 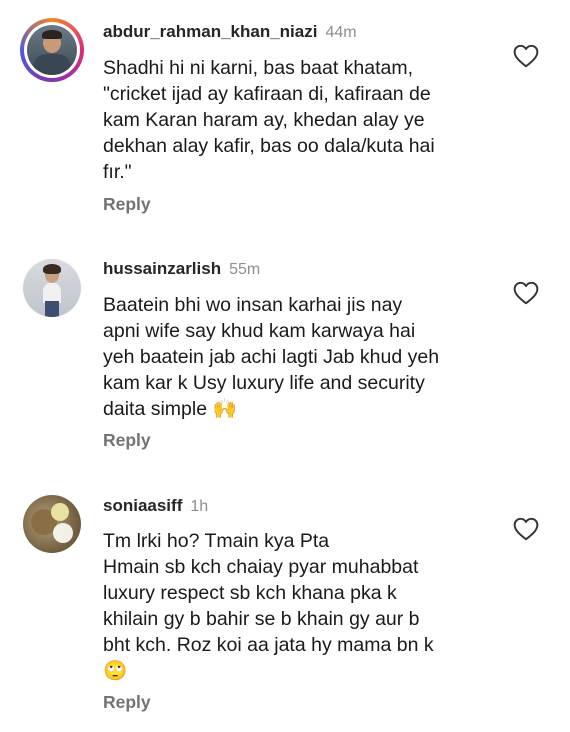 I want to click on comment-username: soniaasiff 1h, so click(x=155, y=506).